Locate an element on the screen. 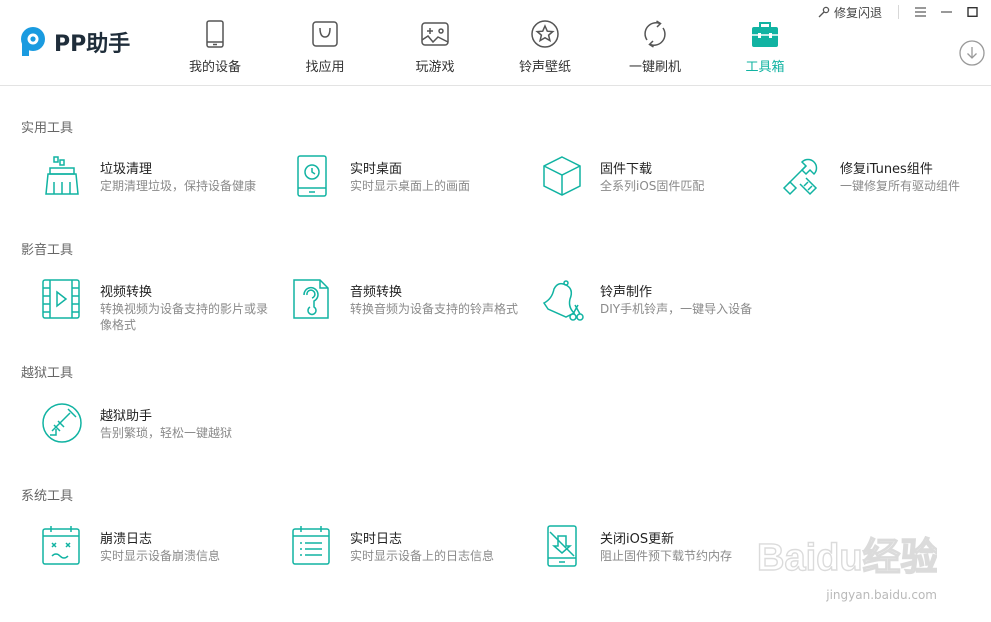 The image size is (991, 622). tool-name: 垃圾清理 is located at coordinates (126, 169).